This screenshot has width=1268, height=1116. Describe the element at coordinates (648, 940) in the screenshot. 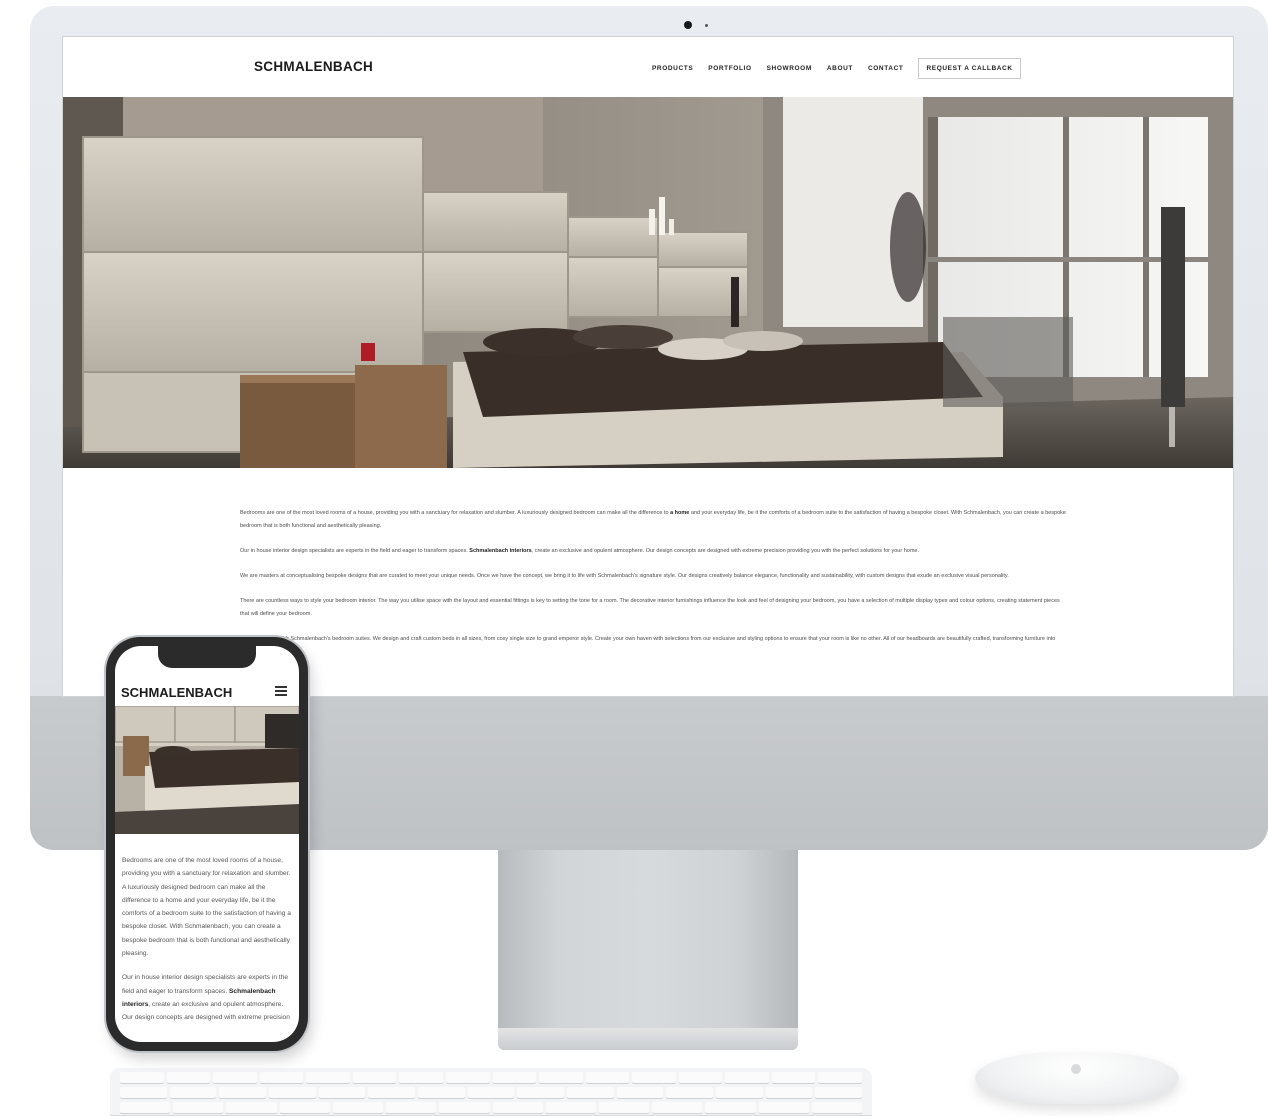

I see `imac-stand` at that location.